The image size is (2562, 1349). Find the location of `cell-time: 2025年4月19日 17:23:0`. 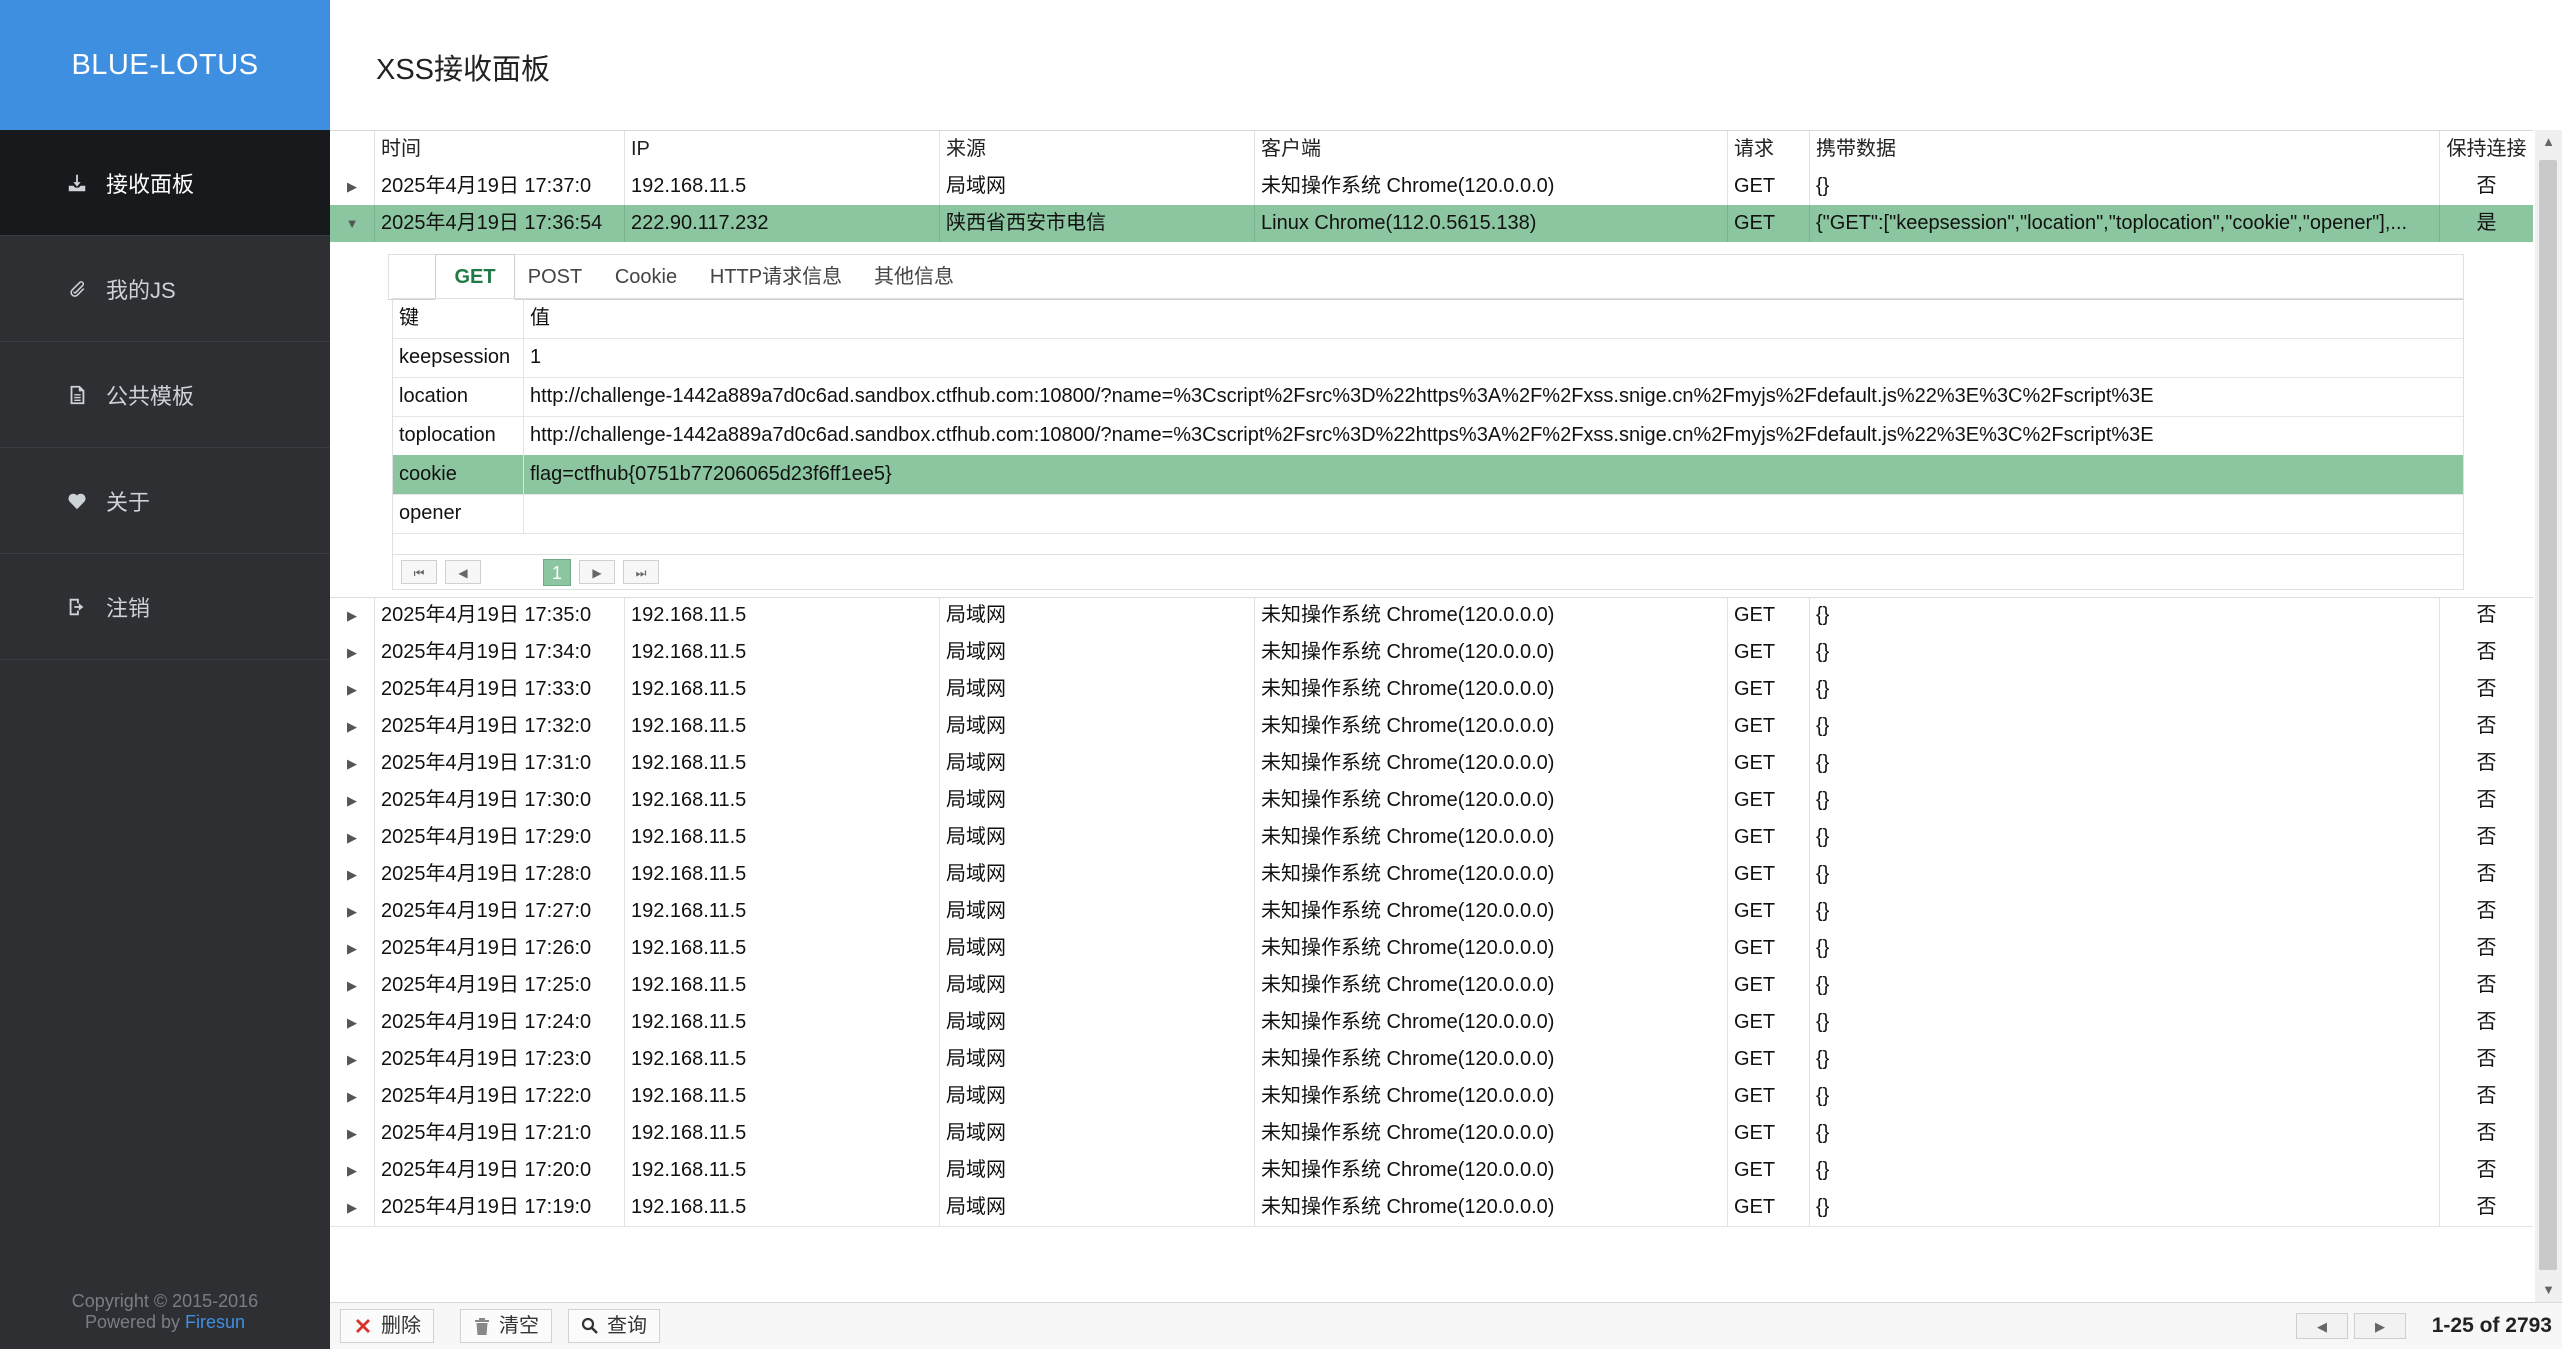

cell-time: 2025年4月19日 17:23:0 is located at coordinates (499, 1059).